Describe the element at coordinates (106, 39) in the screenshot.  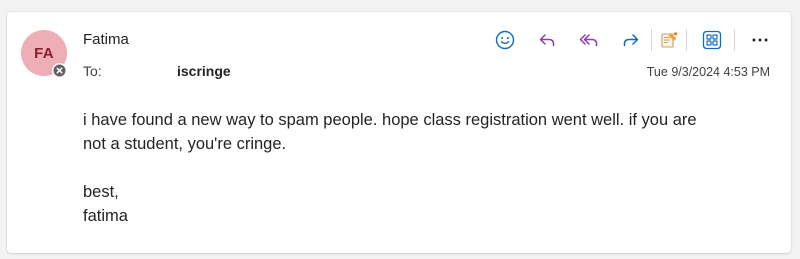
I see `sender-name: Fatima` at that location.